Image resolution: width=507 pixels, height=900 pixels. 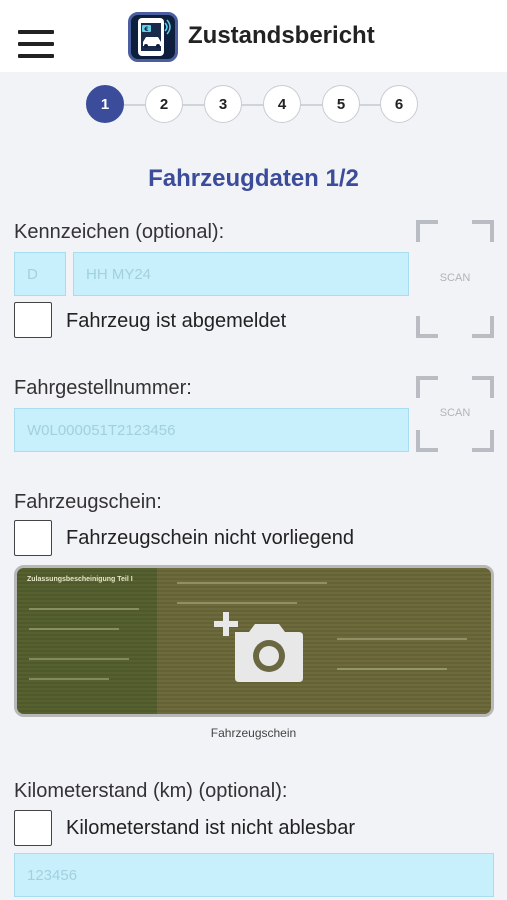 What do you see at coordinates (151, 791) in the screenshot?
I see `mileage-label: Kilometerstand (km) (optional):` at bounding box center [151, 791].